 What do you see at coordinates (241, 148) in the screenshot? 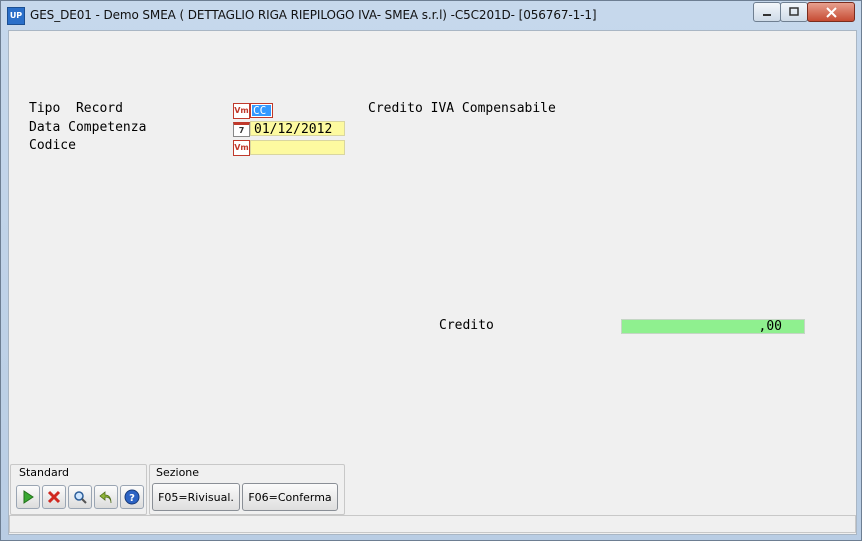
I see `codice-lookup-icon: Vm` at bounding box center [241, 148].